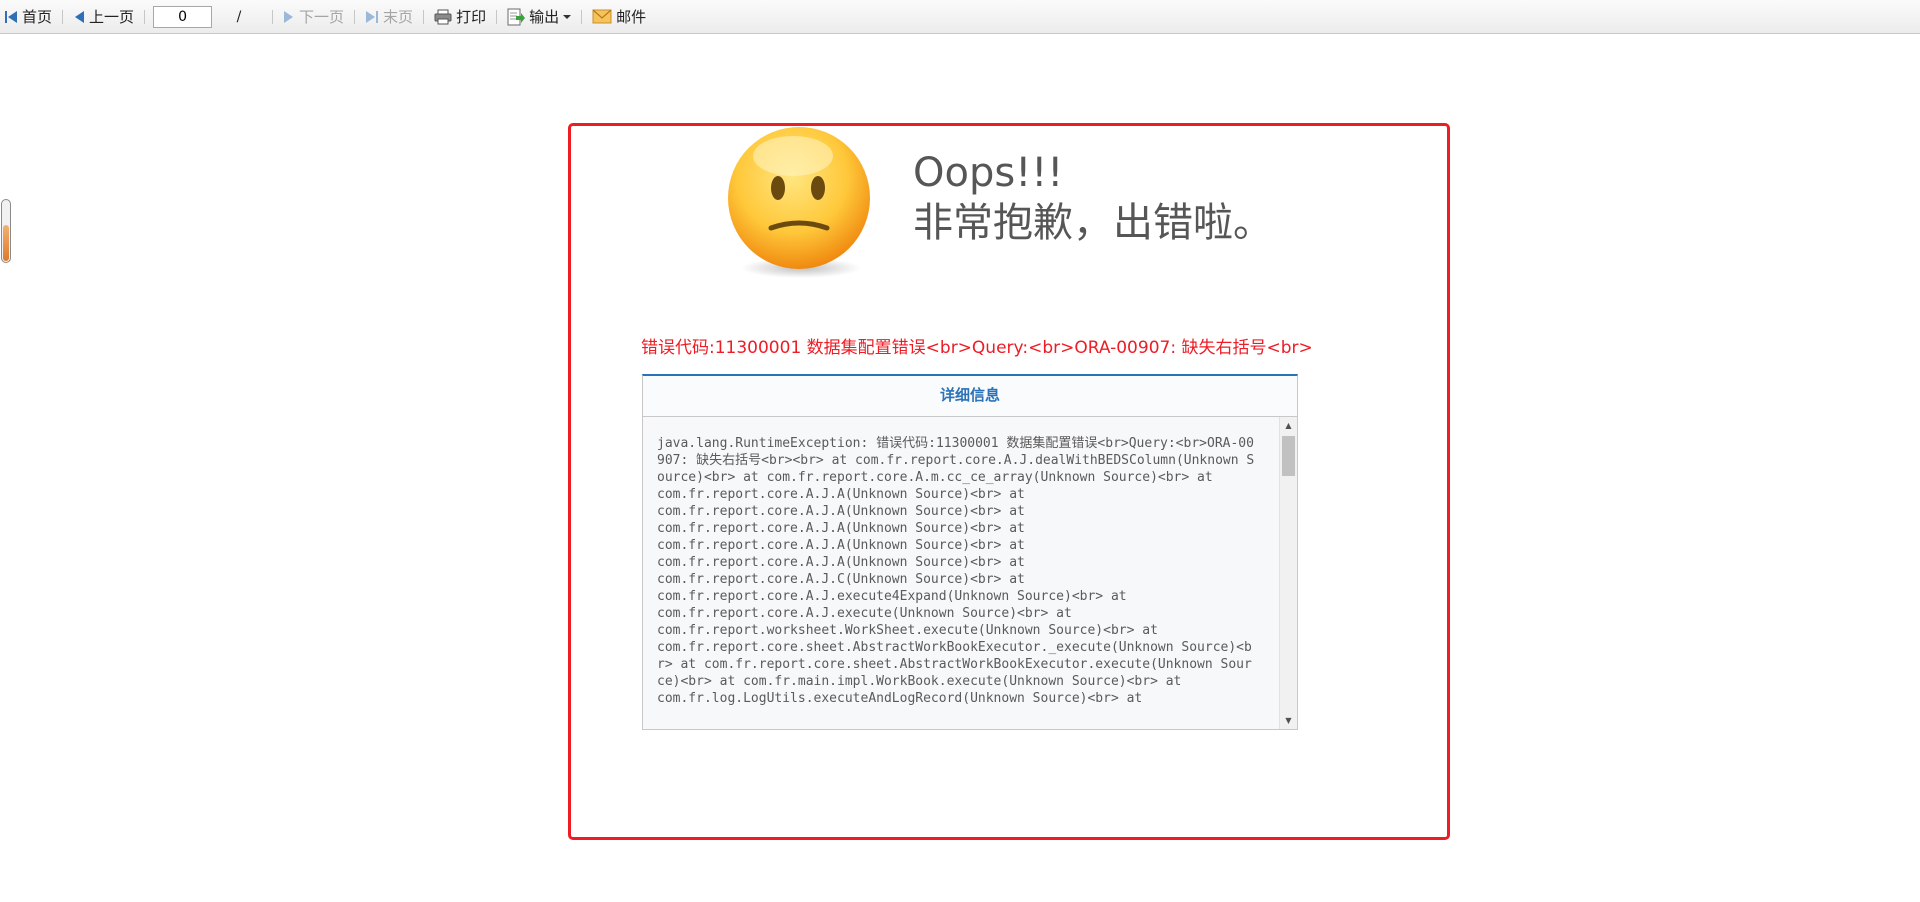  What do you see at coordinates (37, 17) in the screenshot?
I see `first-page-label: 首页` at bounding box center [37, 17].